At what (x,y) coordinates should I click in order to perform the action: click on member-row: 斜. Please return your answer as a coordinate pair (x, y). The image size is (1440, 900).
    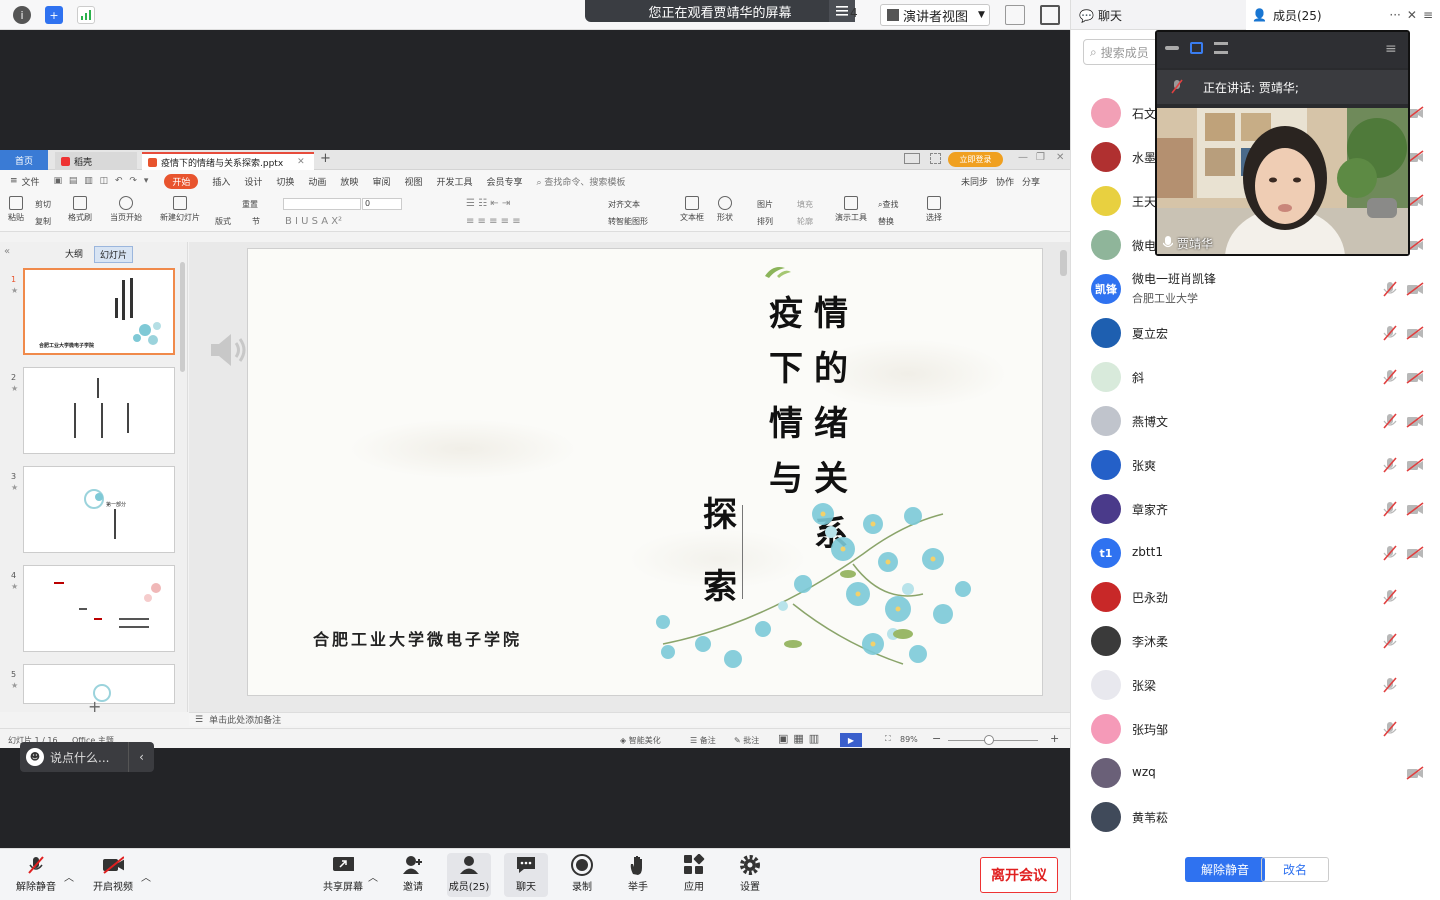
    Looking at the image, I should click on (1255, 378).